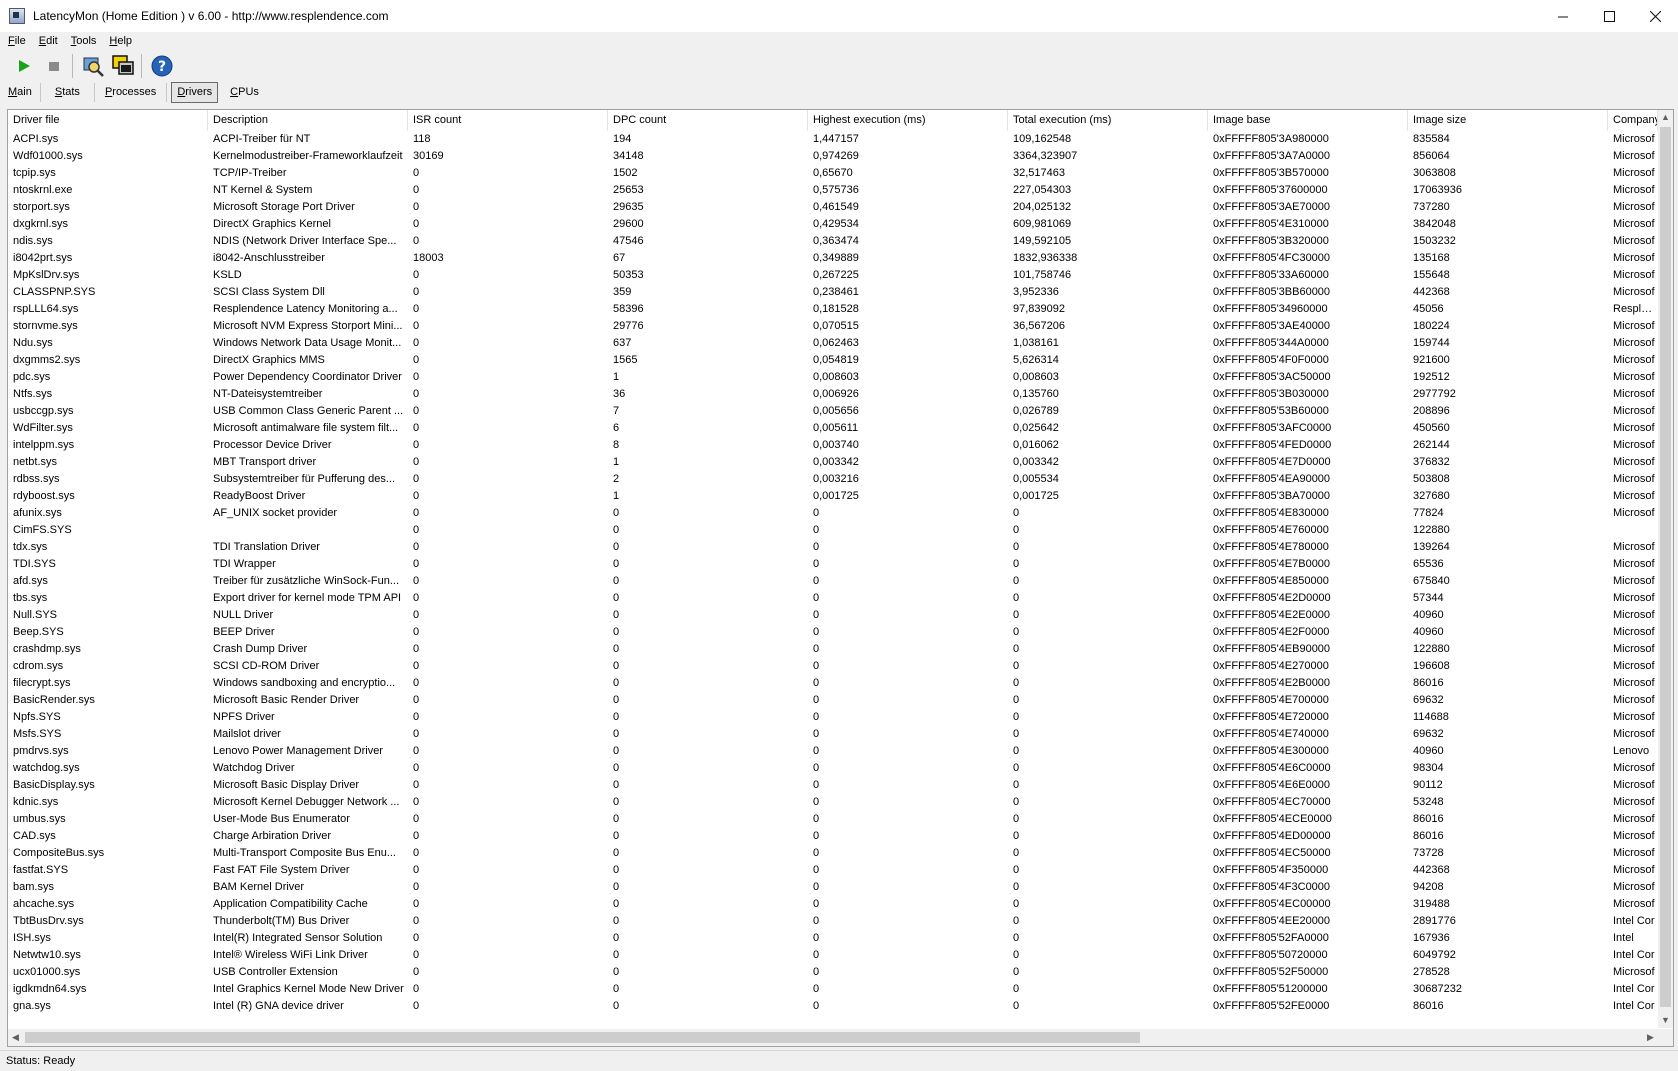 The image size is (1678, 1071). What do you see at coordinates (123, 66) in the screenshot?
I see `windows-button` at bounding box center [123, 66].